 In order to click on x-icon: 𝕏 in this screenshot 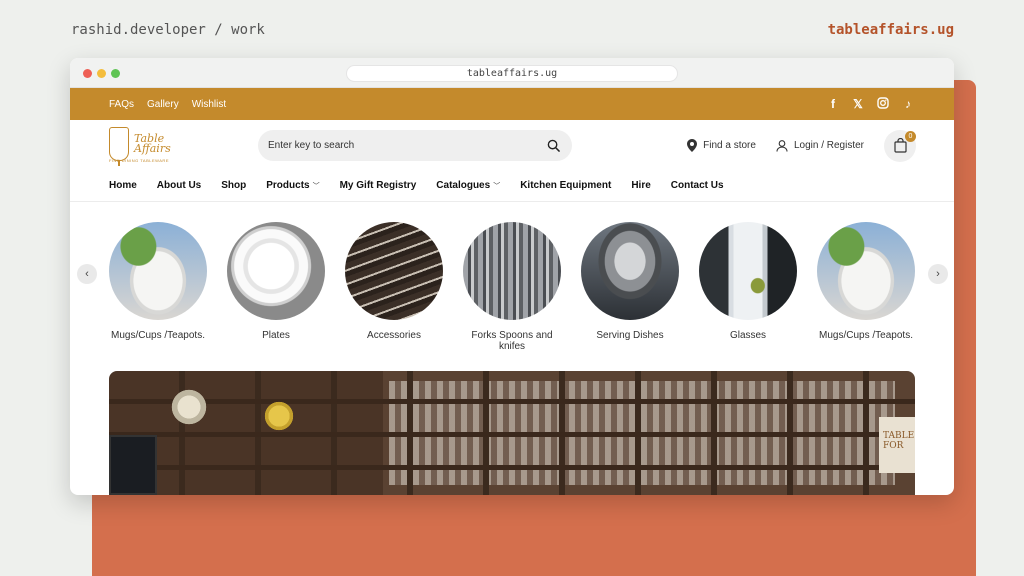, I will do `click(858, 104)`.